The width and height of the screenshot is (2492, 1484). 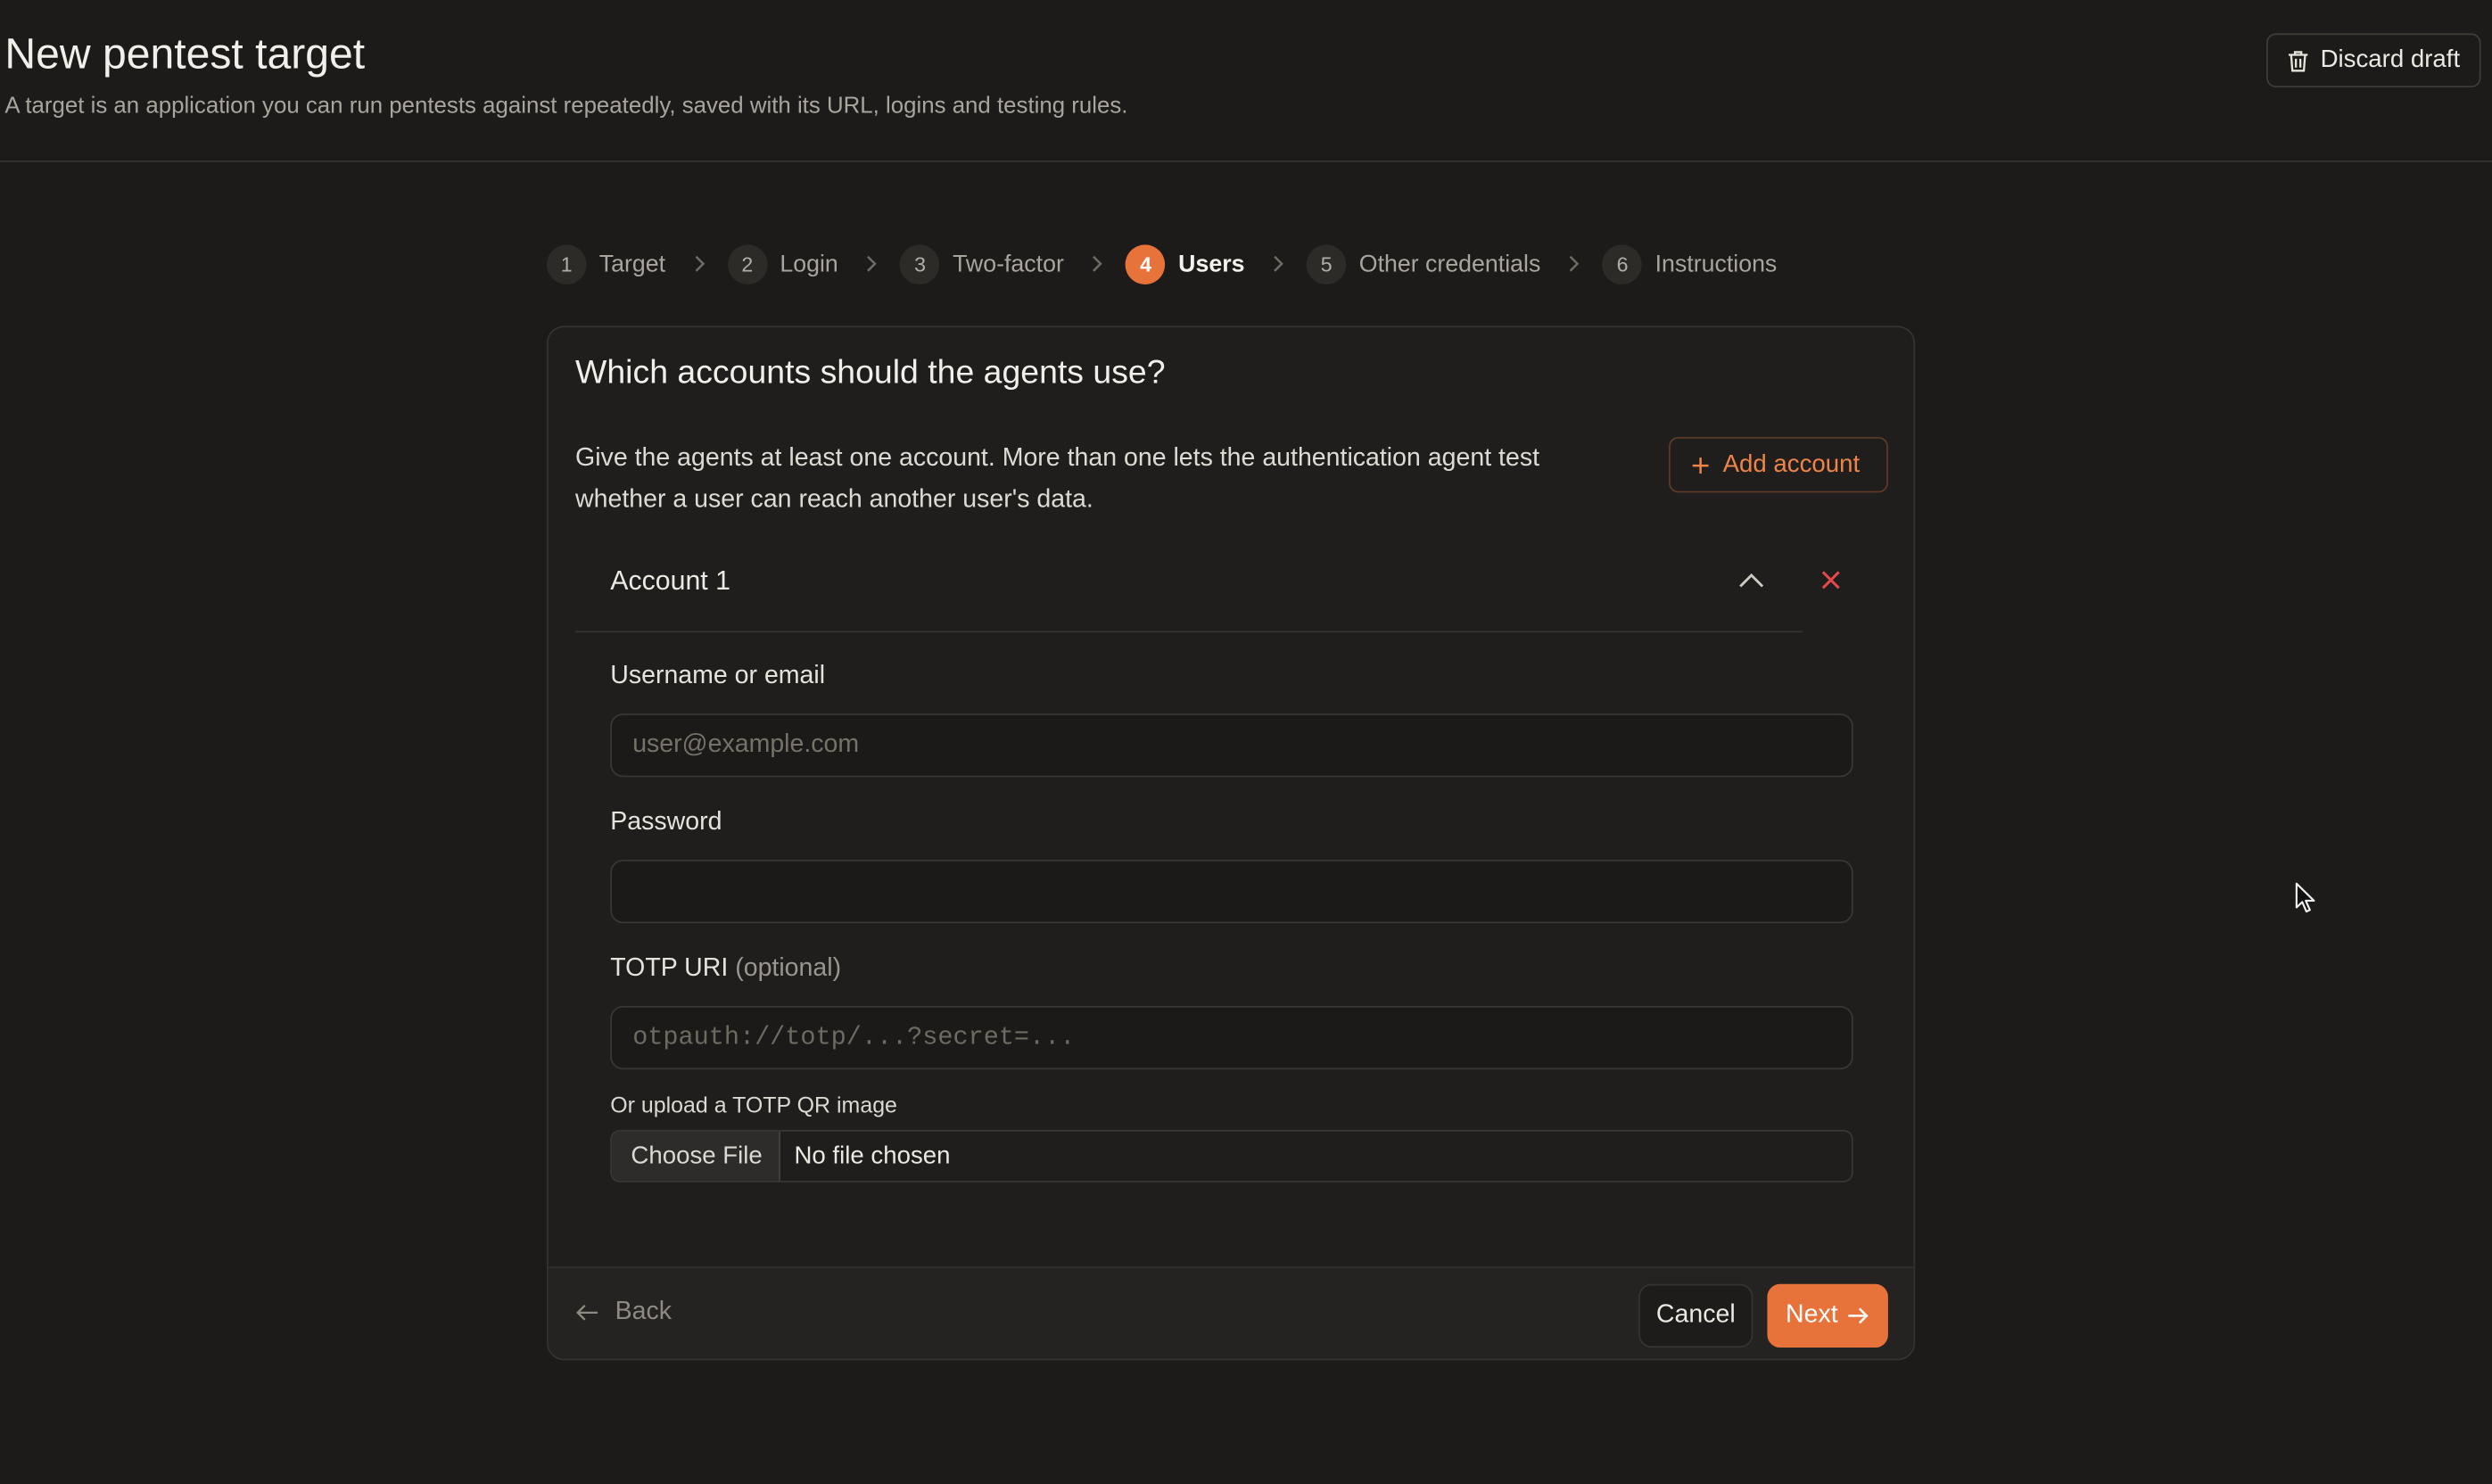 What do you see at coordinates (1207, 590) in the screenshot?
I see `account-header: Account 1` at bounding box center [1207, 590].